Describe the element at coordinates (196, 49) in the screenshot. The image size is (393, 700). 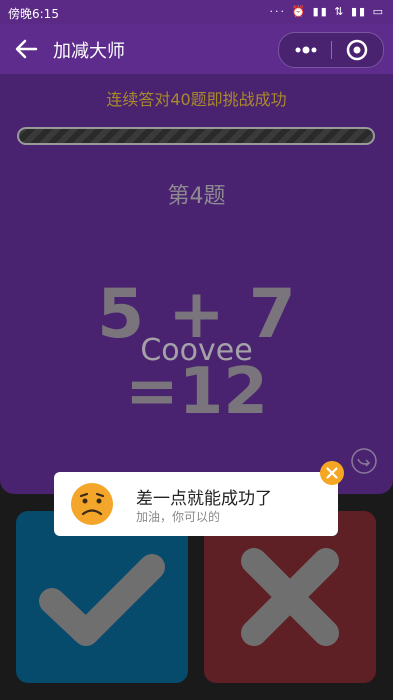
I see `nav-bar: 加减大师` at that location.